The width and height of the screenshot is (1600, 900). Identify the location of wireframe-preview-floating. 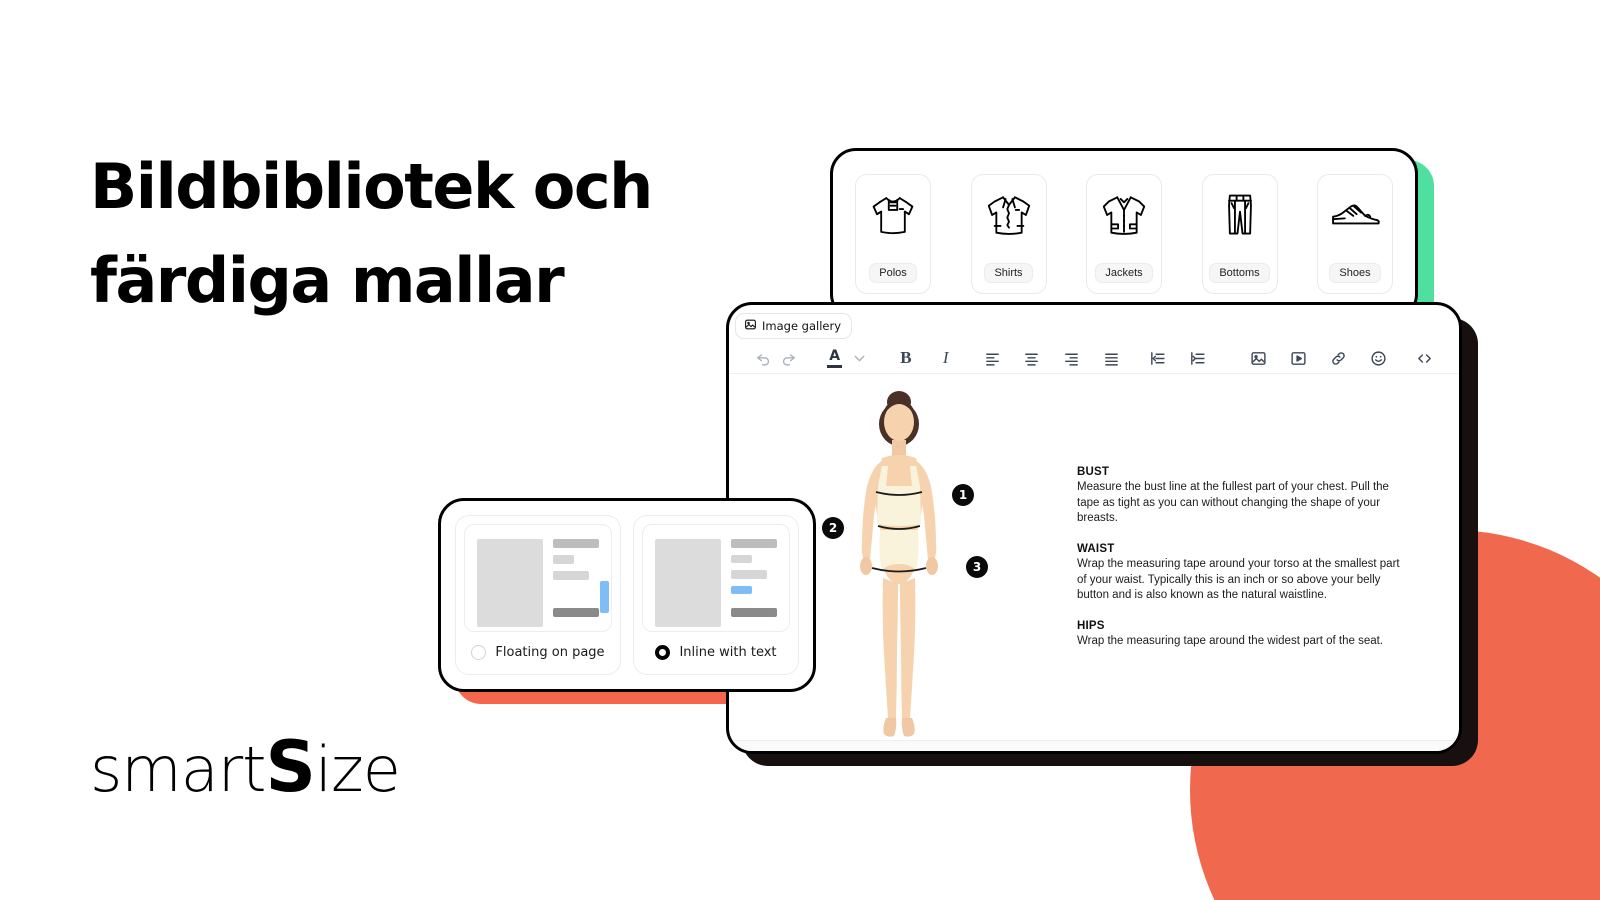
(538, 578).